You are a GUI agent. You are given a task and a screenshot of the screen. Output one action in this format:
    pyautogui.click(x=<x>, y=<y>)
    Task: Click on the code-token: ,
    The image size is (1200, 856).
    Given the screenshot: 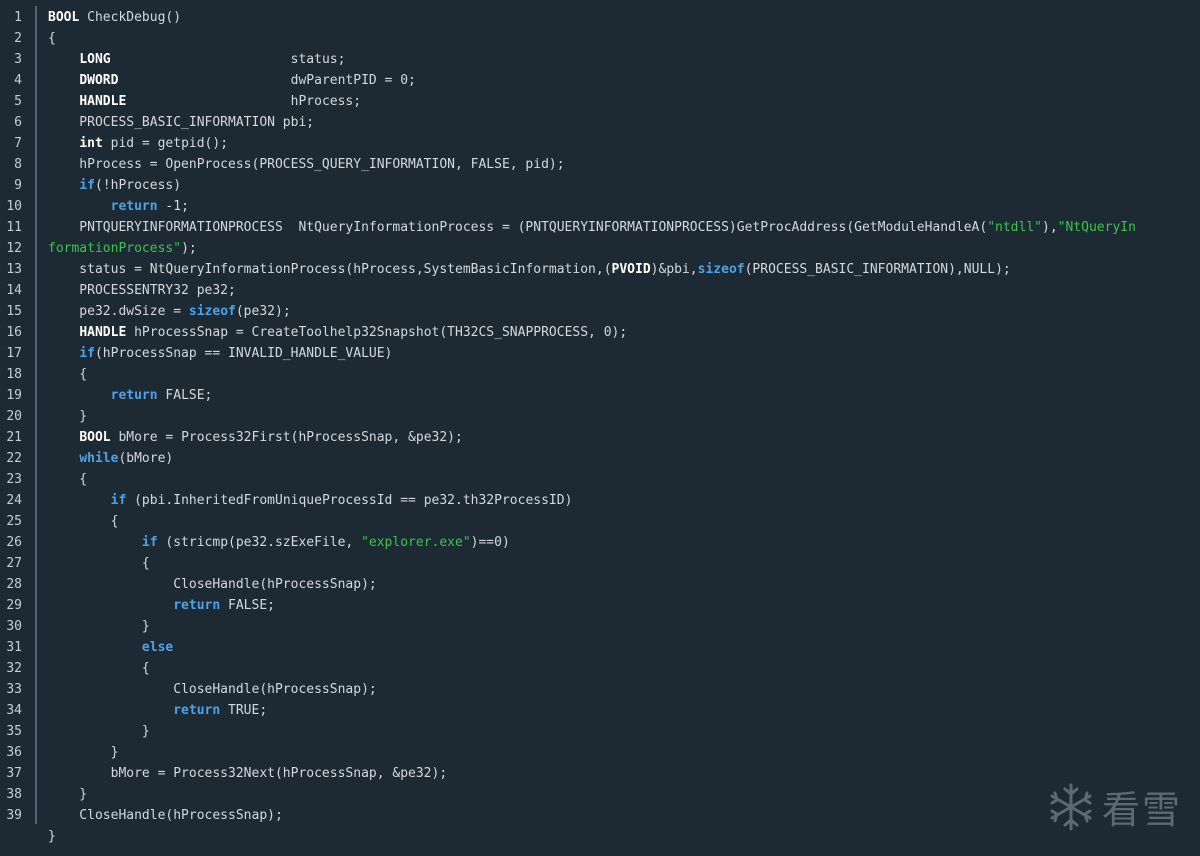 What is the action you would take?
    pyautogui.click(x=1053, y=227)
    